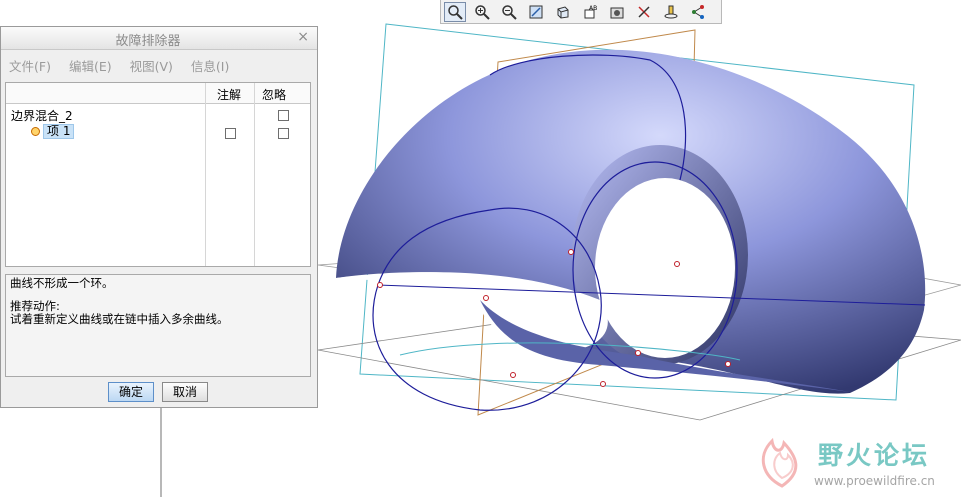  What do you see at coordinates (536, 12) in the screenshot?
I see `refit-icon` at bounding box center [536, 12].